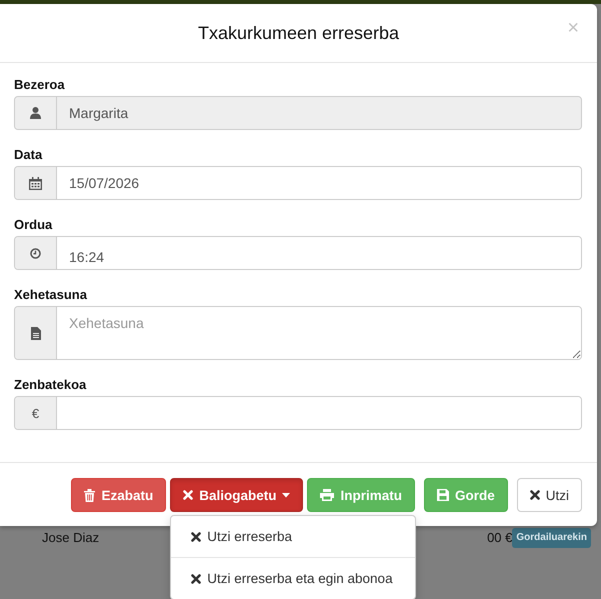 The image size is (601, 599). I want to click on document-icon, so click(35, 333).